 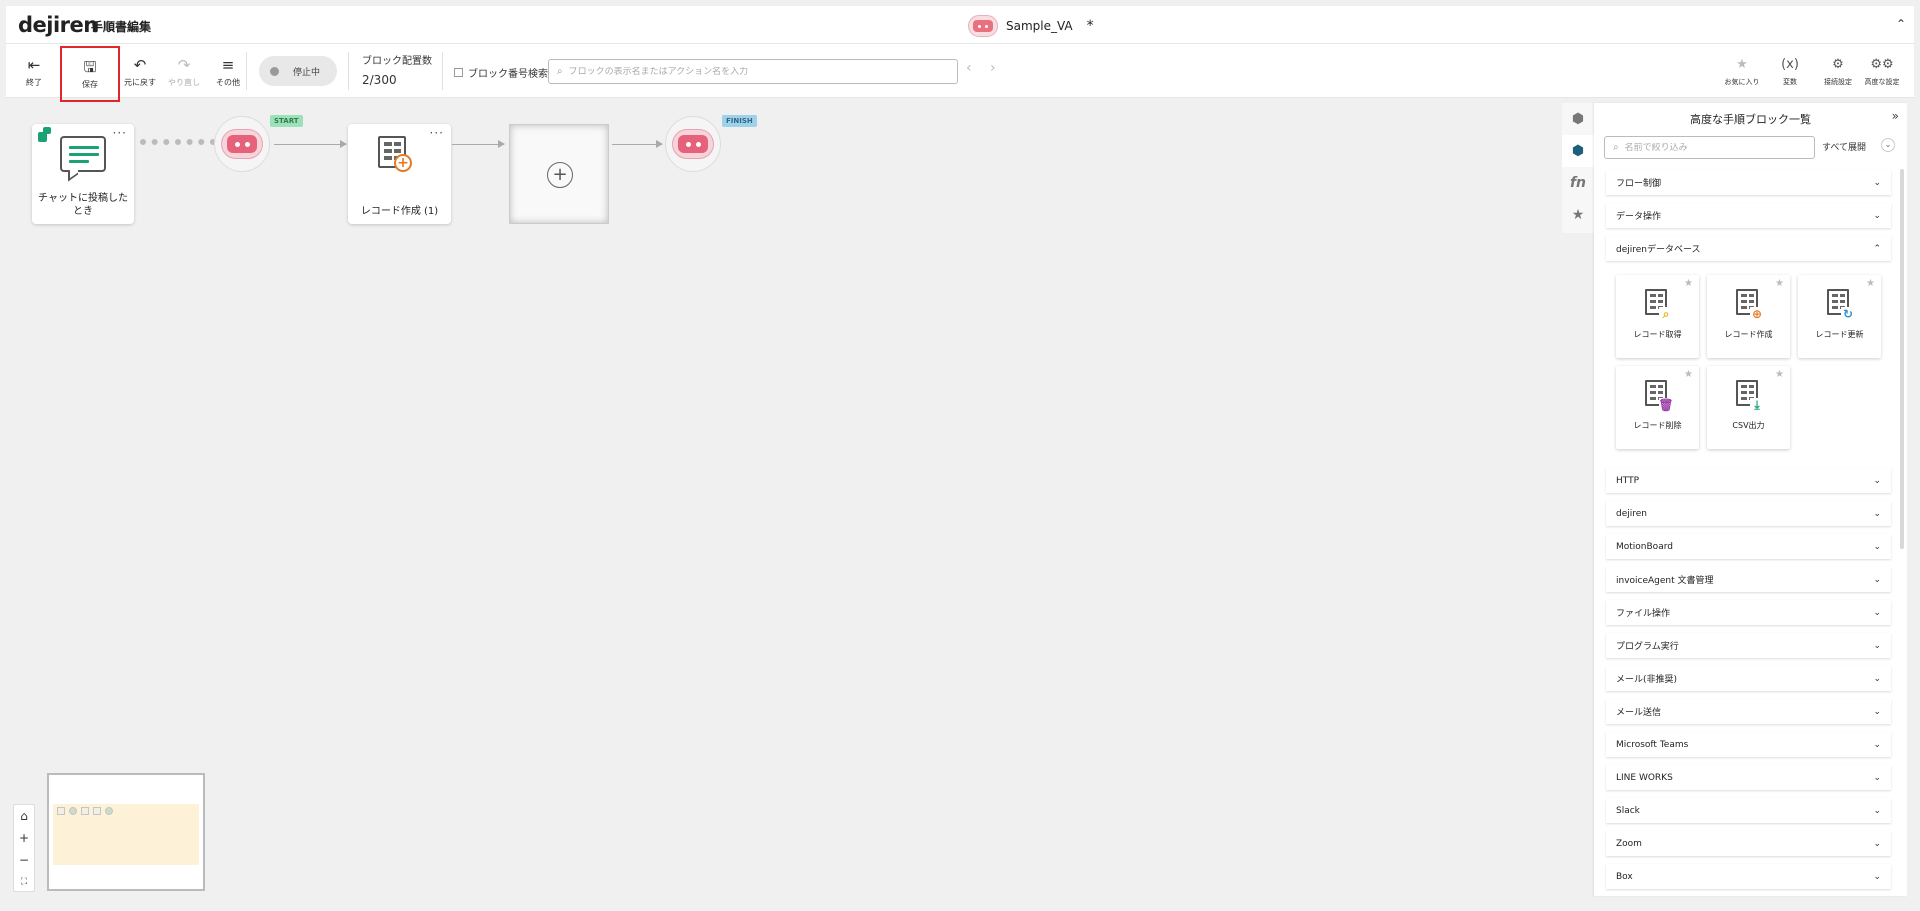 I want to click on category-label: Zoom, so click(x=1629, y=843).